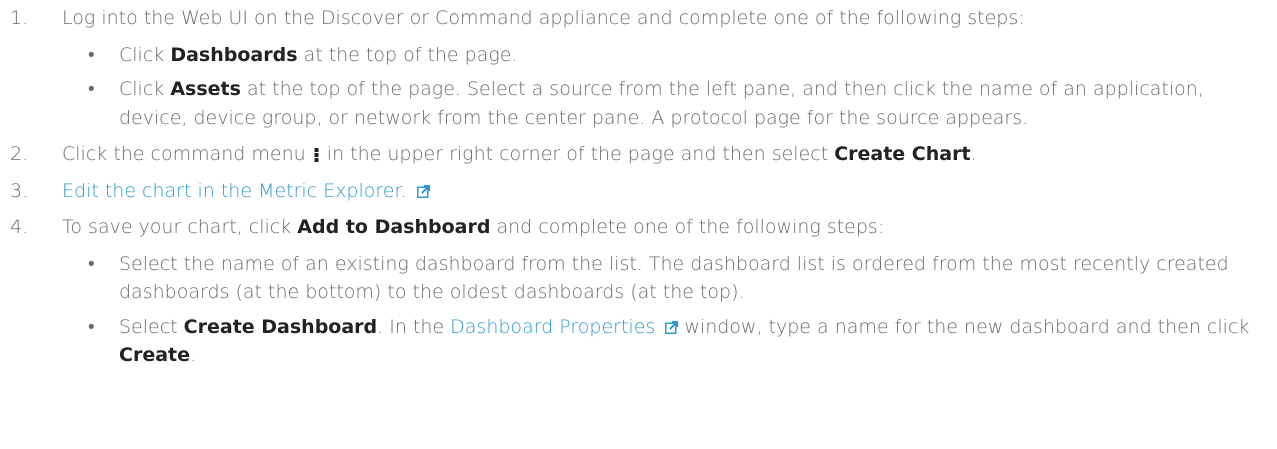 This screenshot has height=449, width=1277. I want to click on kebab-menu-icon, so click(316, 155).